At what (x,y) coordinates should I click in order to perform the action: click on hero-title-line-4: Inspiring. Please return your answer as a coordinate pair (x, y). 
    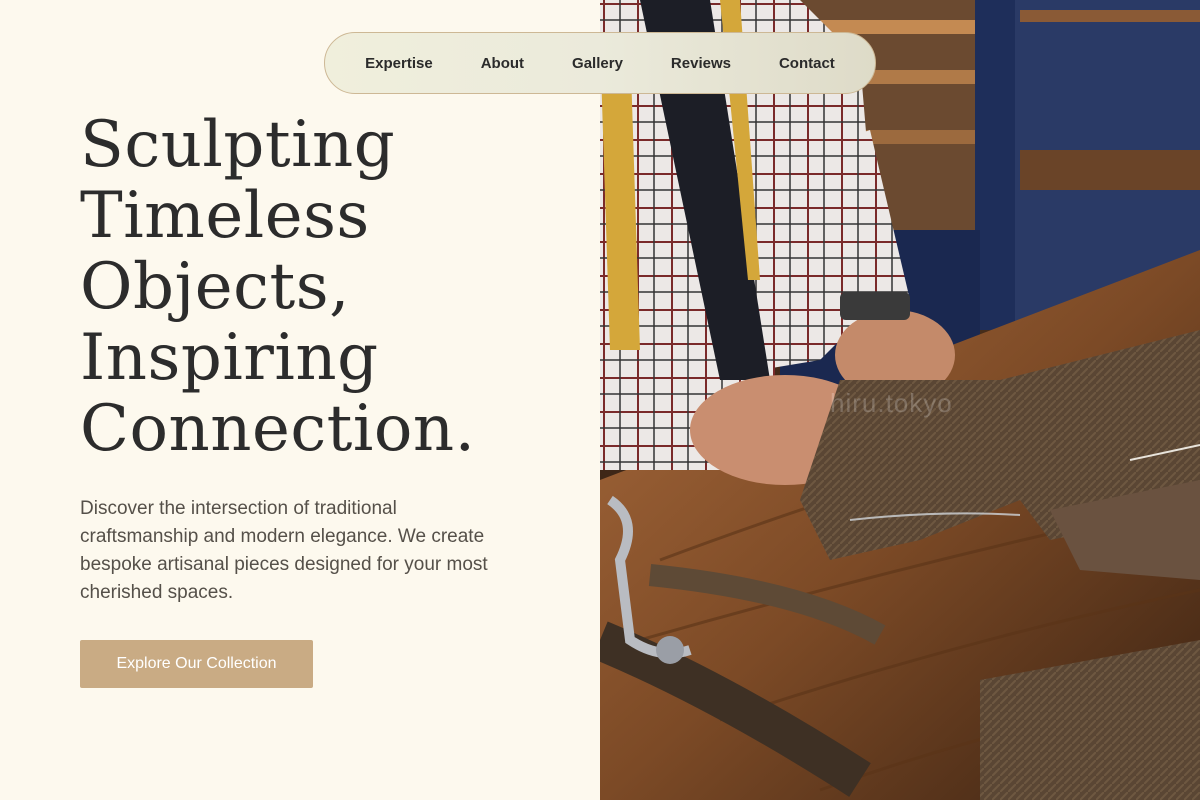
    Looking at the image, I should click on (229, 358).